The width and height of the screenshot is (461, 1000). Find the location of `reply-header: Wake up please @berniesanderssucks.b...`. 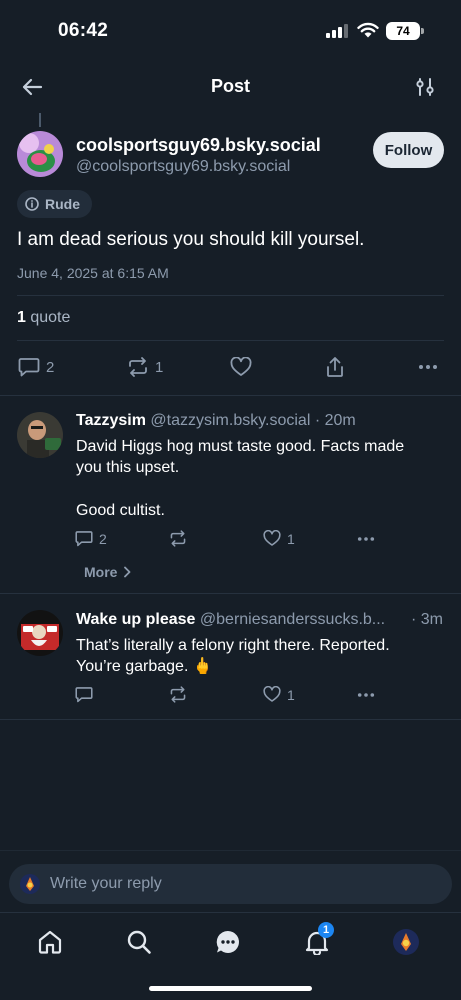

reply-header: Wake up please @berniesanderssucks.b... is located at coordinates (260, 620).